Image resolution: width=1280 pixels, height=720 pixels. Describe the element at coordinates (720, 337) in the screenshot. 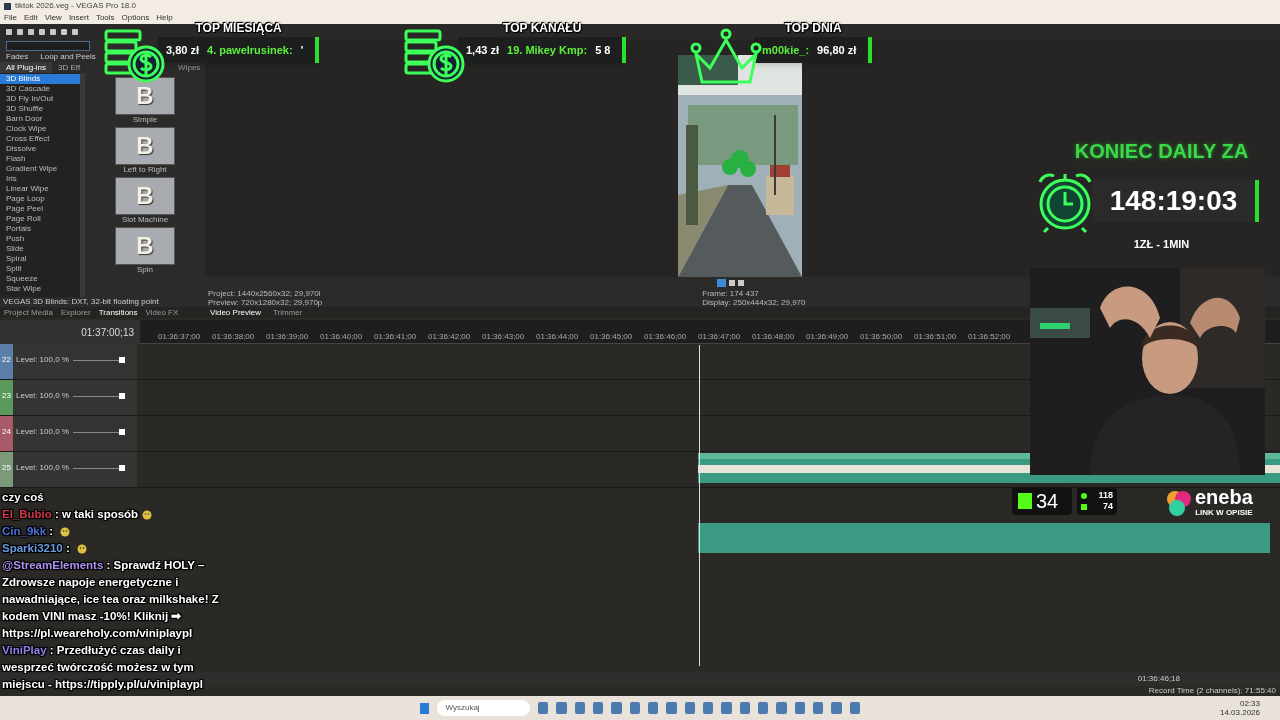

I see `ruler-label: 01:36:47;00` at that location.